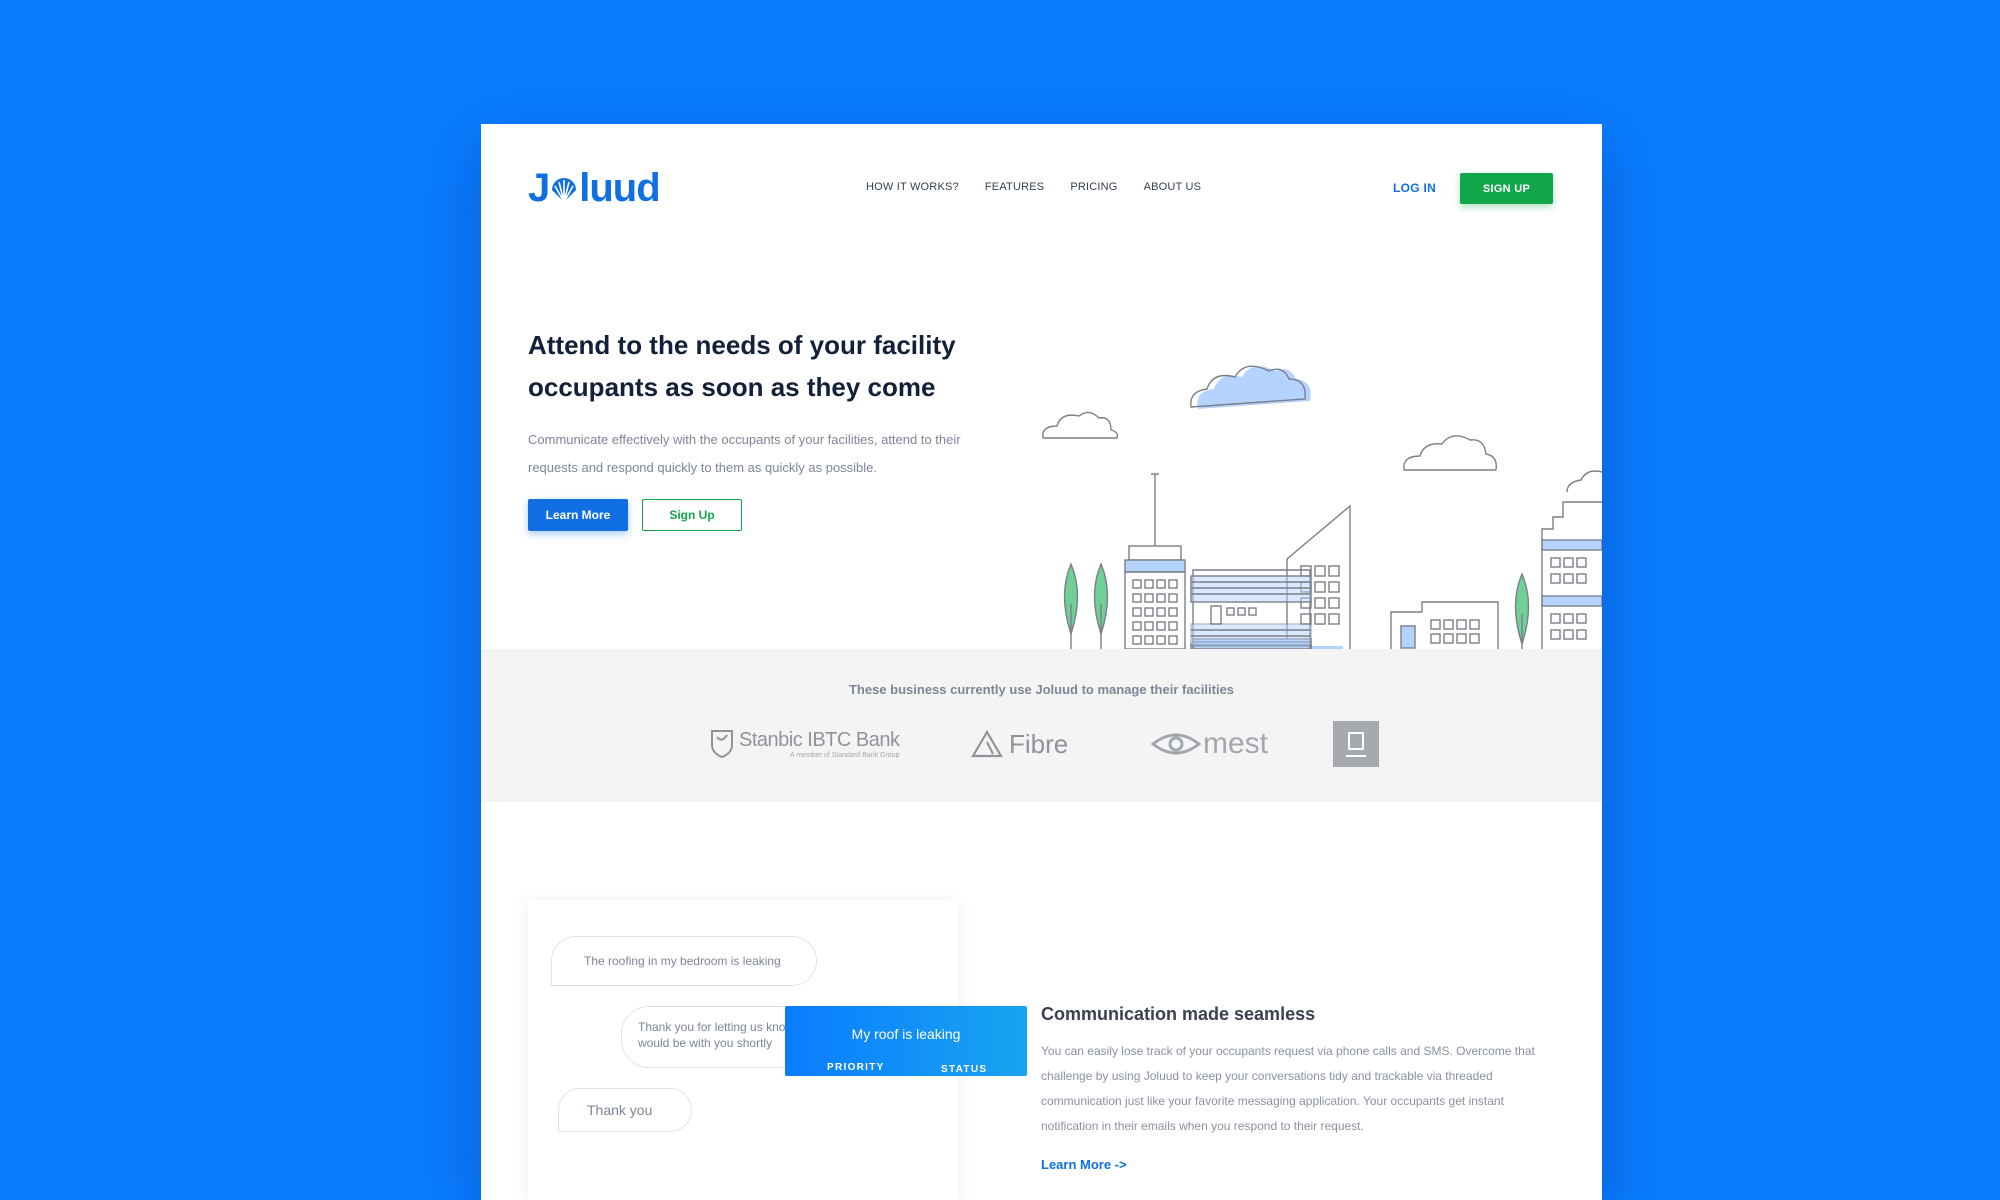  Describe the element at coordinates (964, 1069) in the screenshot. I see `ticket-status-label: STATUS` at that location.